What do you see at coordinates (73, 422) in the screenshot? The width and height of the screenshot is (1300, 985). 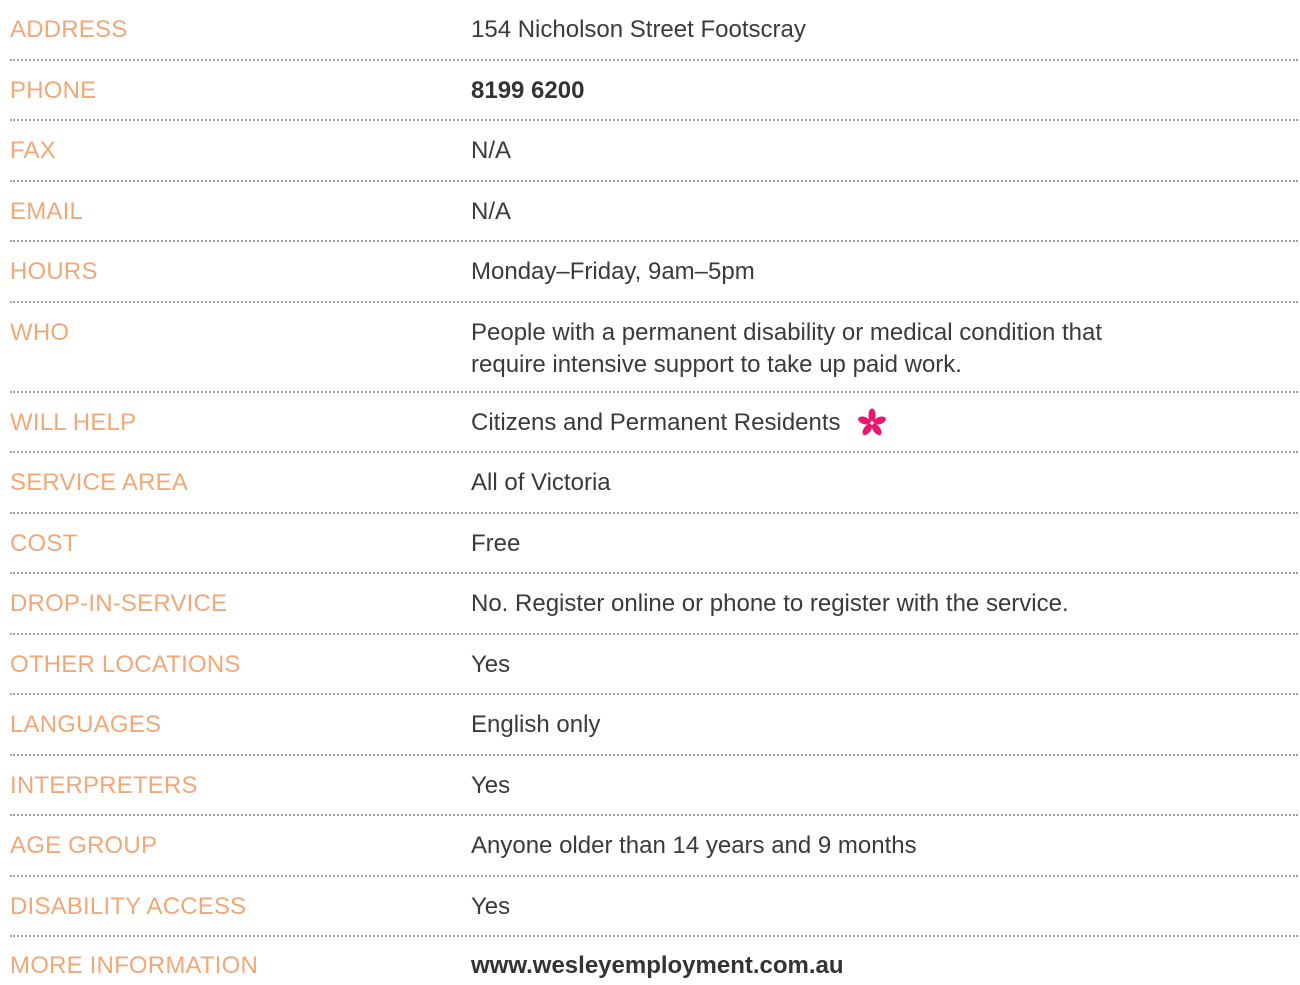 I see `row-label: WILL HELP` at bounding box center [73, 422].